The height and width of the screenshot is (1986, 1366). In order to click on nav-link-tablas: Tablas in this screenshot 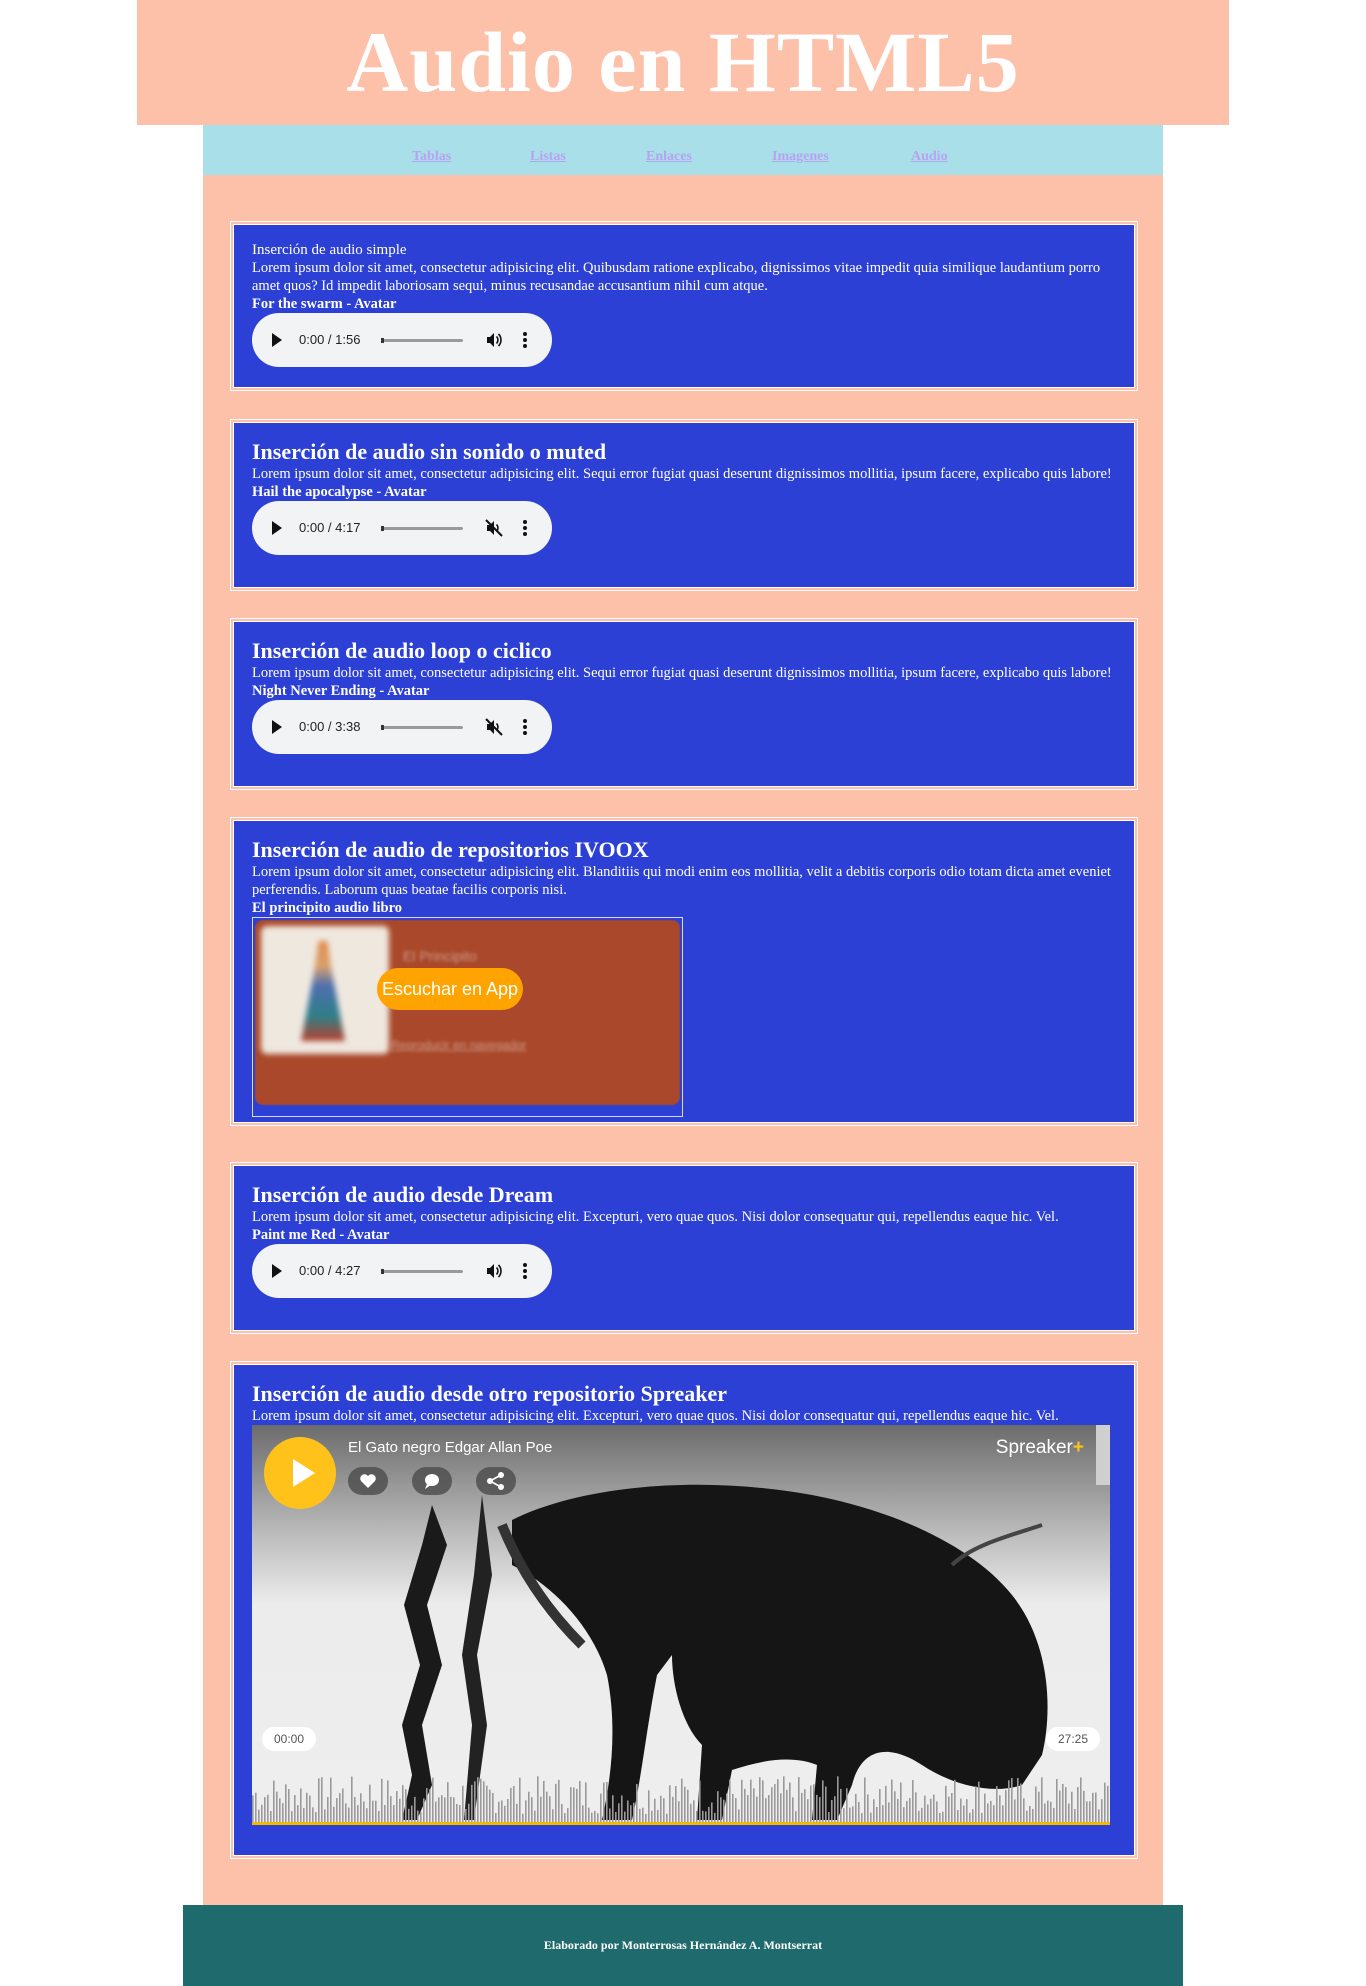, I will do `click(431, 157)`.